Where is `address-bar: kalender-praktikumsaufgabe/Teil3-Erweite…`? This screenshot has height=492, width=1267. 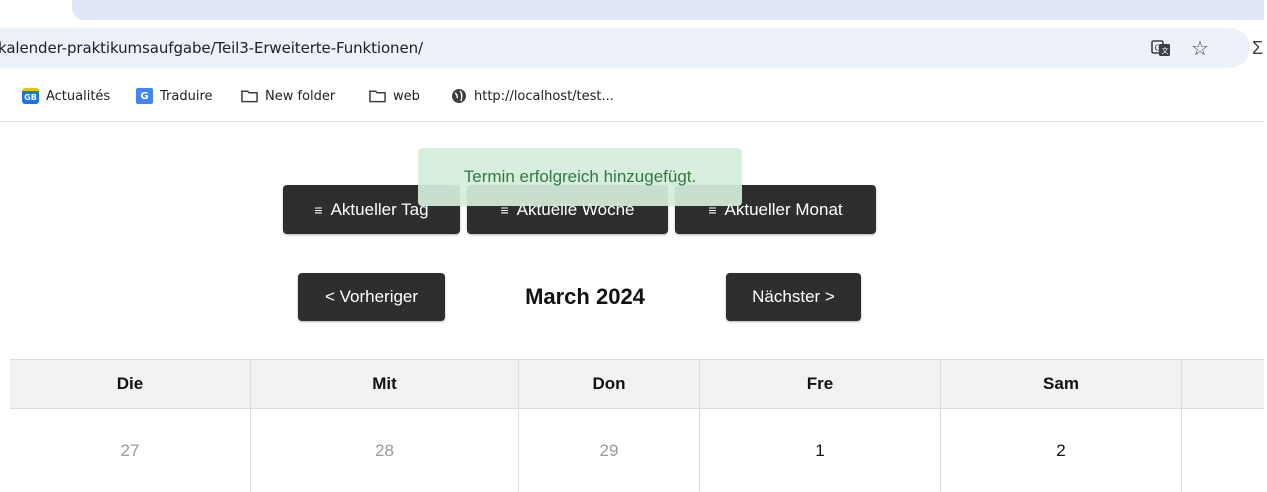
address-bar: kalender-praktikumsaufgabe/Teil3-Erweite… is located at coordinates (625, 48).